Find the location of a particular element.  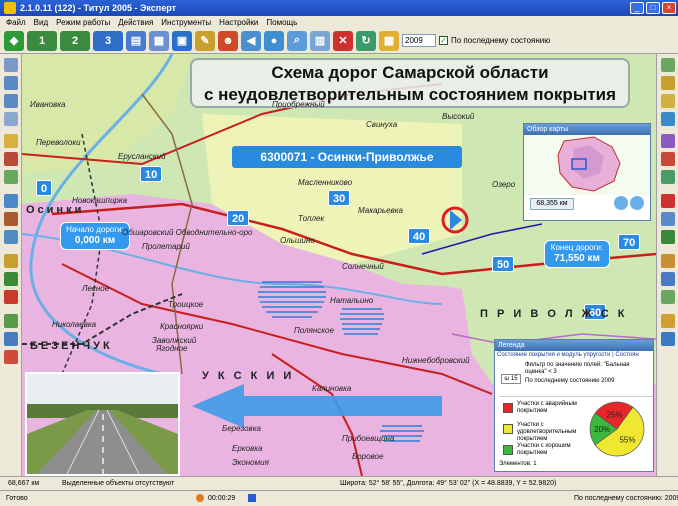

maximize-button: □ is located at coordinates (653, 8).